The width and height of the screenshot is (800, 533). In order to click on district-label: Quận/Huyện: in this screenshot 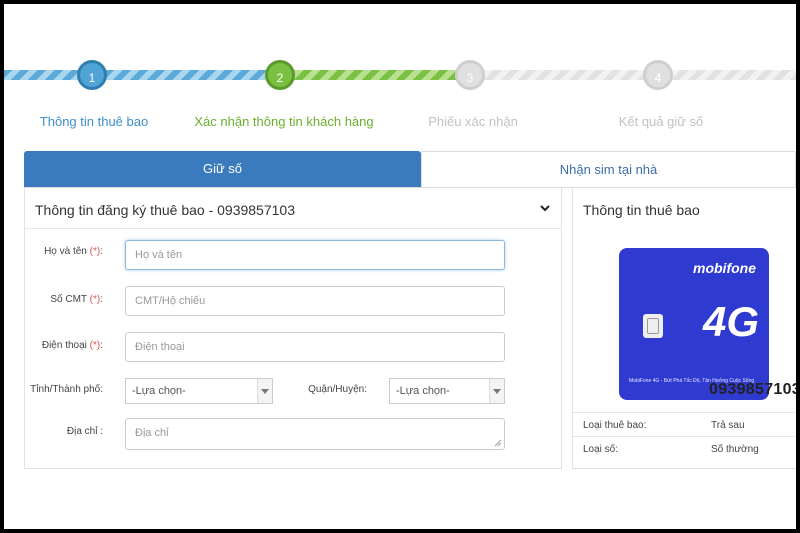, I will do `click(337, 389)`.